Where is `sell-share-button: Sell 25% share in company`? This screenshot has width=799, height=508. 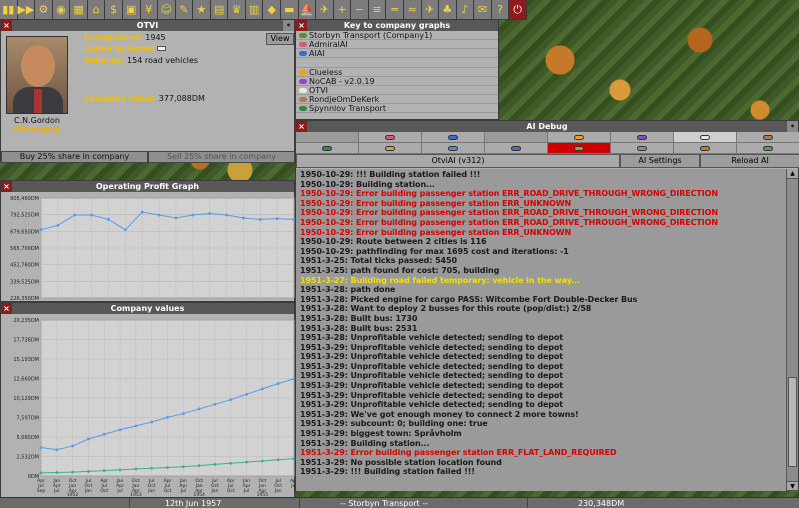 sell-share-button: Sell 25% share in company is located at coordinates (221, 157).